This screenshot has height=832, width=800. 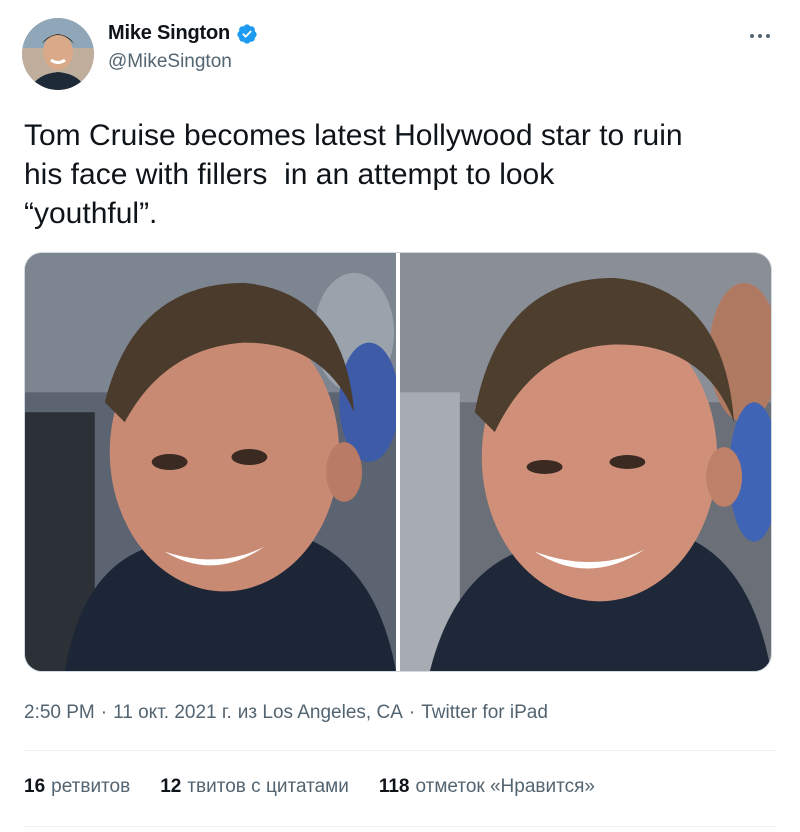 I want to click on display-name: Mike Sington, so click(x=169, y=33).